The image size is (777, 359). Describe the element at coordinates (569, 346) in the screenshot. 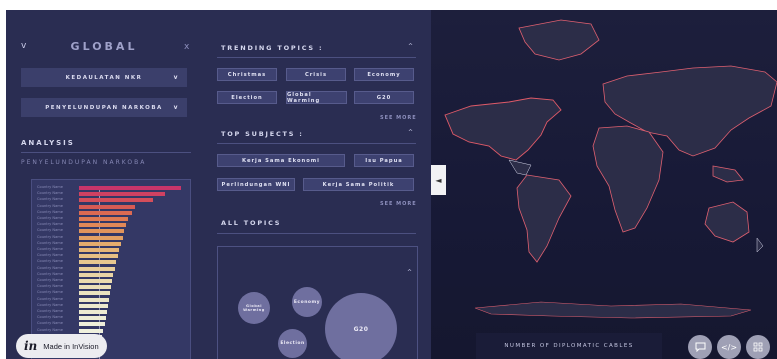

I see `diplomatic-cables-label: NUMBER OF DIPLOMATIC CABLES` at that location.